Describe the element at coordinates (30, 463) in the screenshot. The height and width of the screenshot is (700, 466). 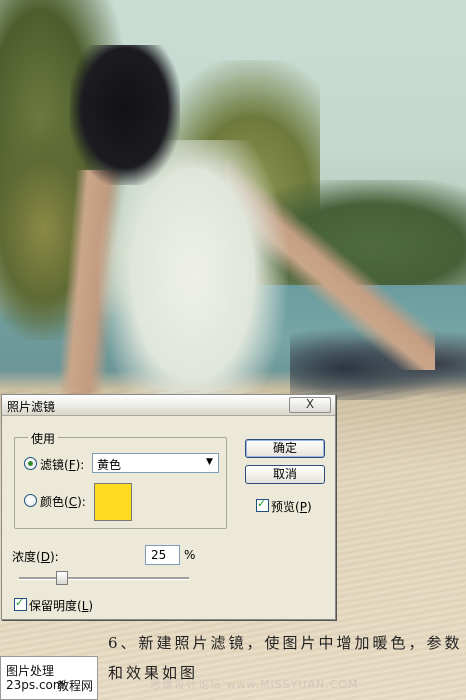
I see `filter-radio` at that location.